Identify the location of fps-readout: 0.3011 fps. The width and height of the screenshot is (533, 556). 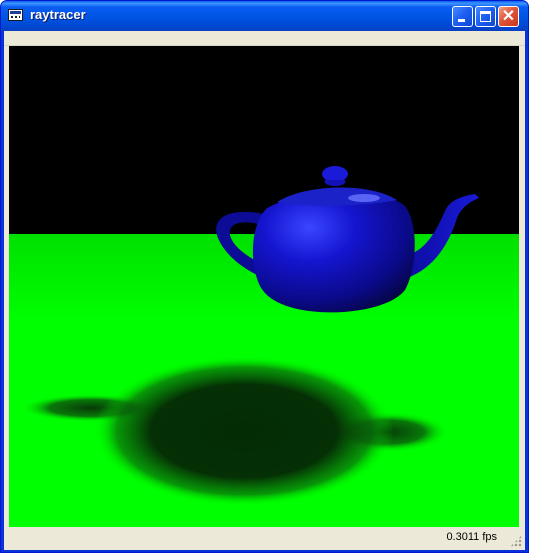
(471, 537).